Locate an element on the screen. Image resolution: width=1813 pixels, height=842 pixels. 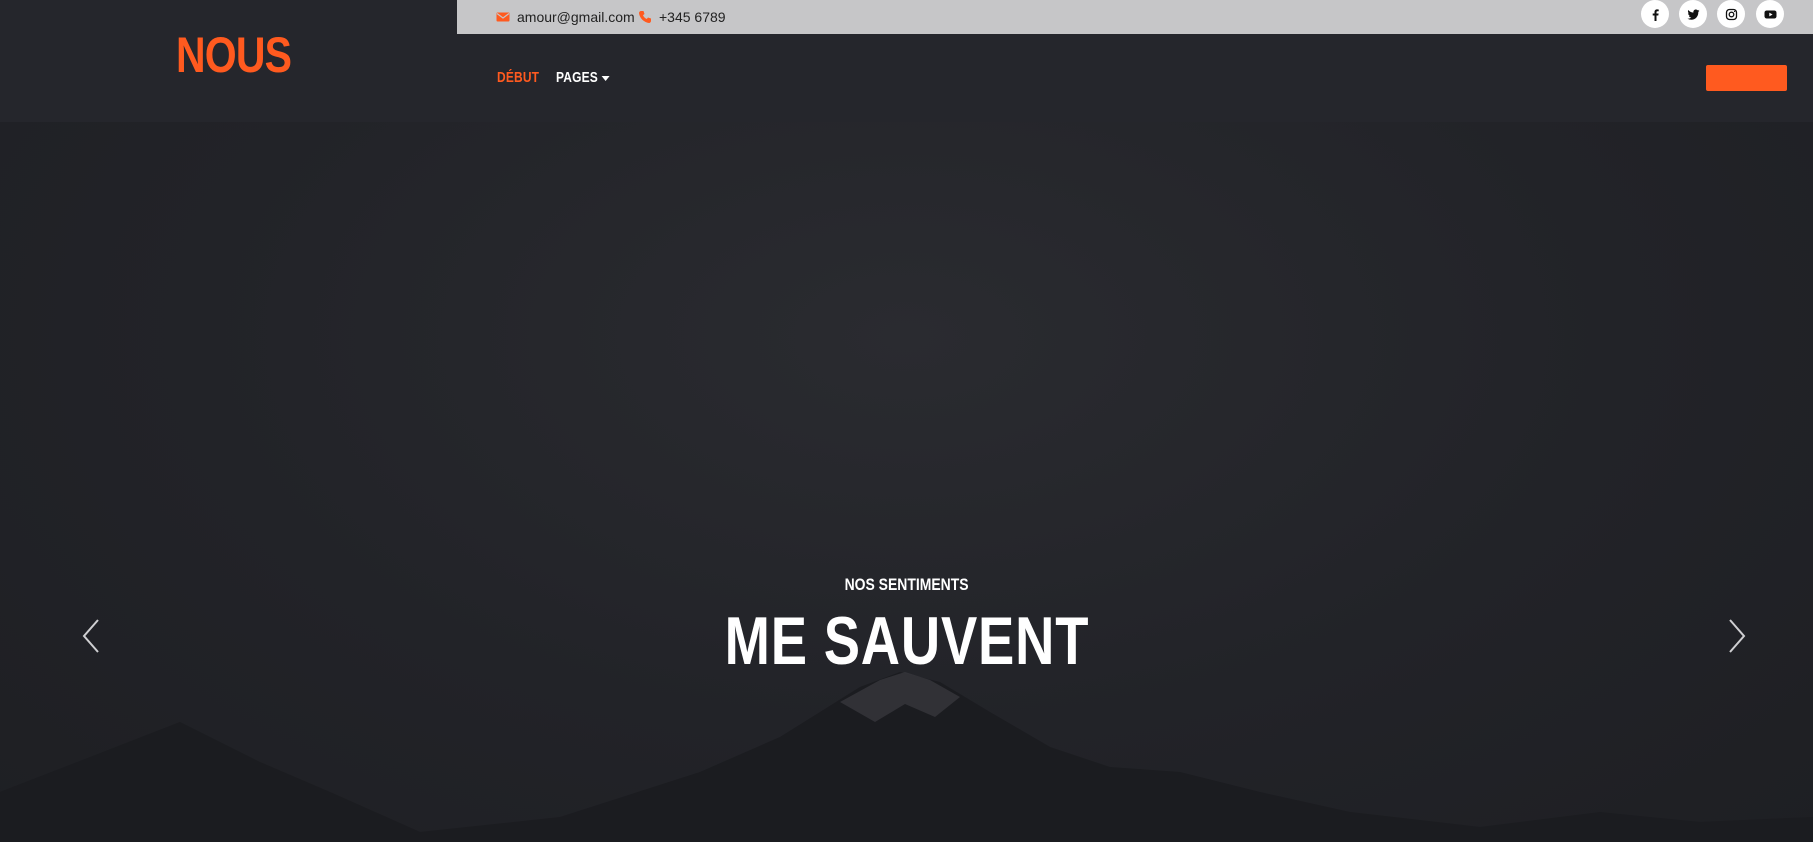
hero-subtitle-text: NOS SENTIMENTS is located at coordinates (906, 584).